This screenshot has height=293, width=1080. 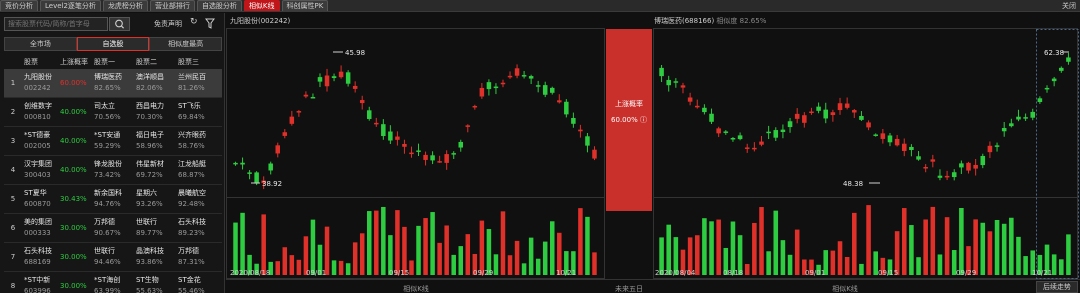 What do you see at coordinates (194, 22) in the screenshot?
I see `refresh-icon: ↻` at bounding box center [194, 22].